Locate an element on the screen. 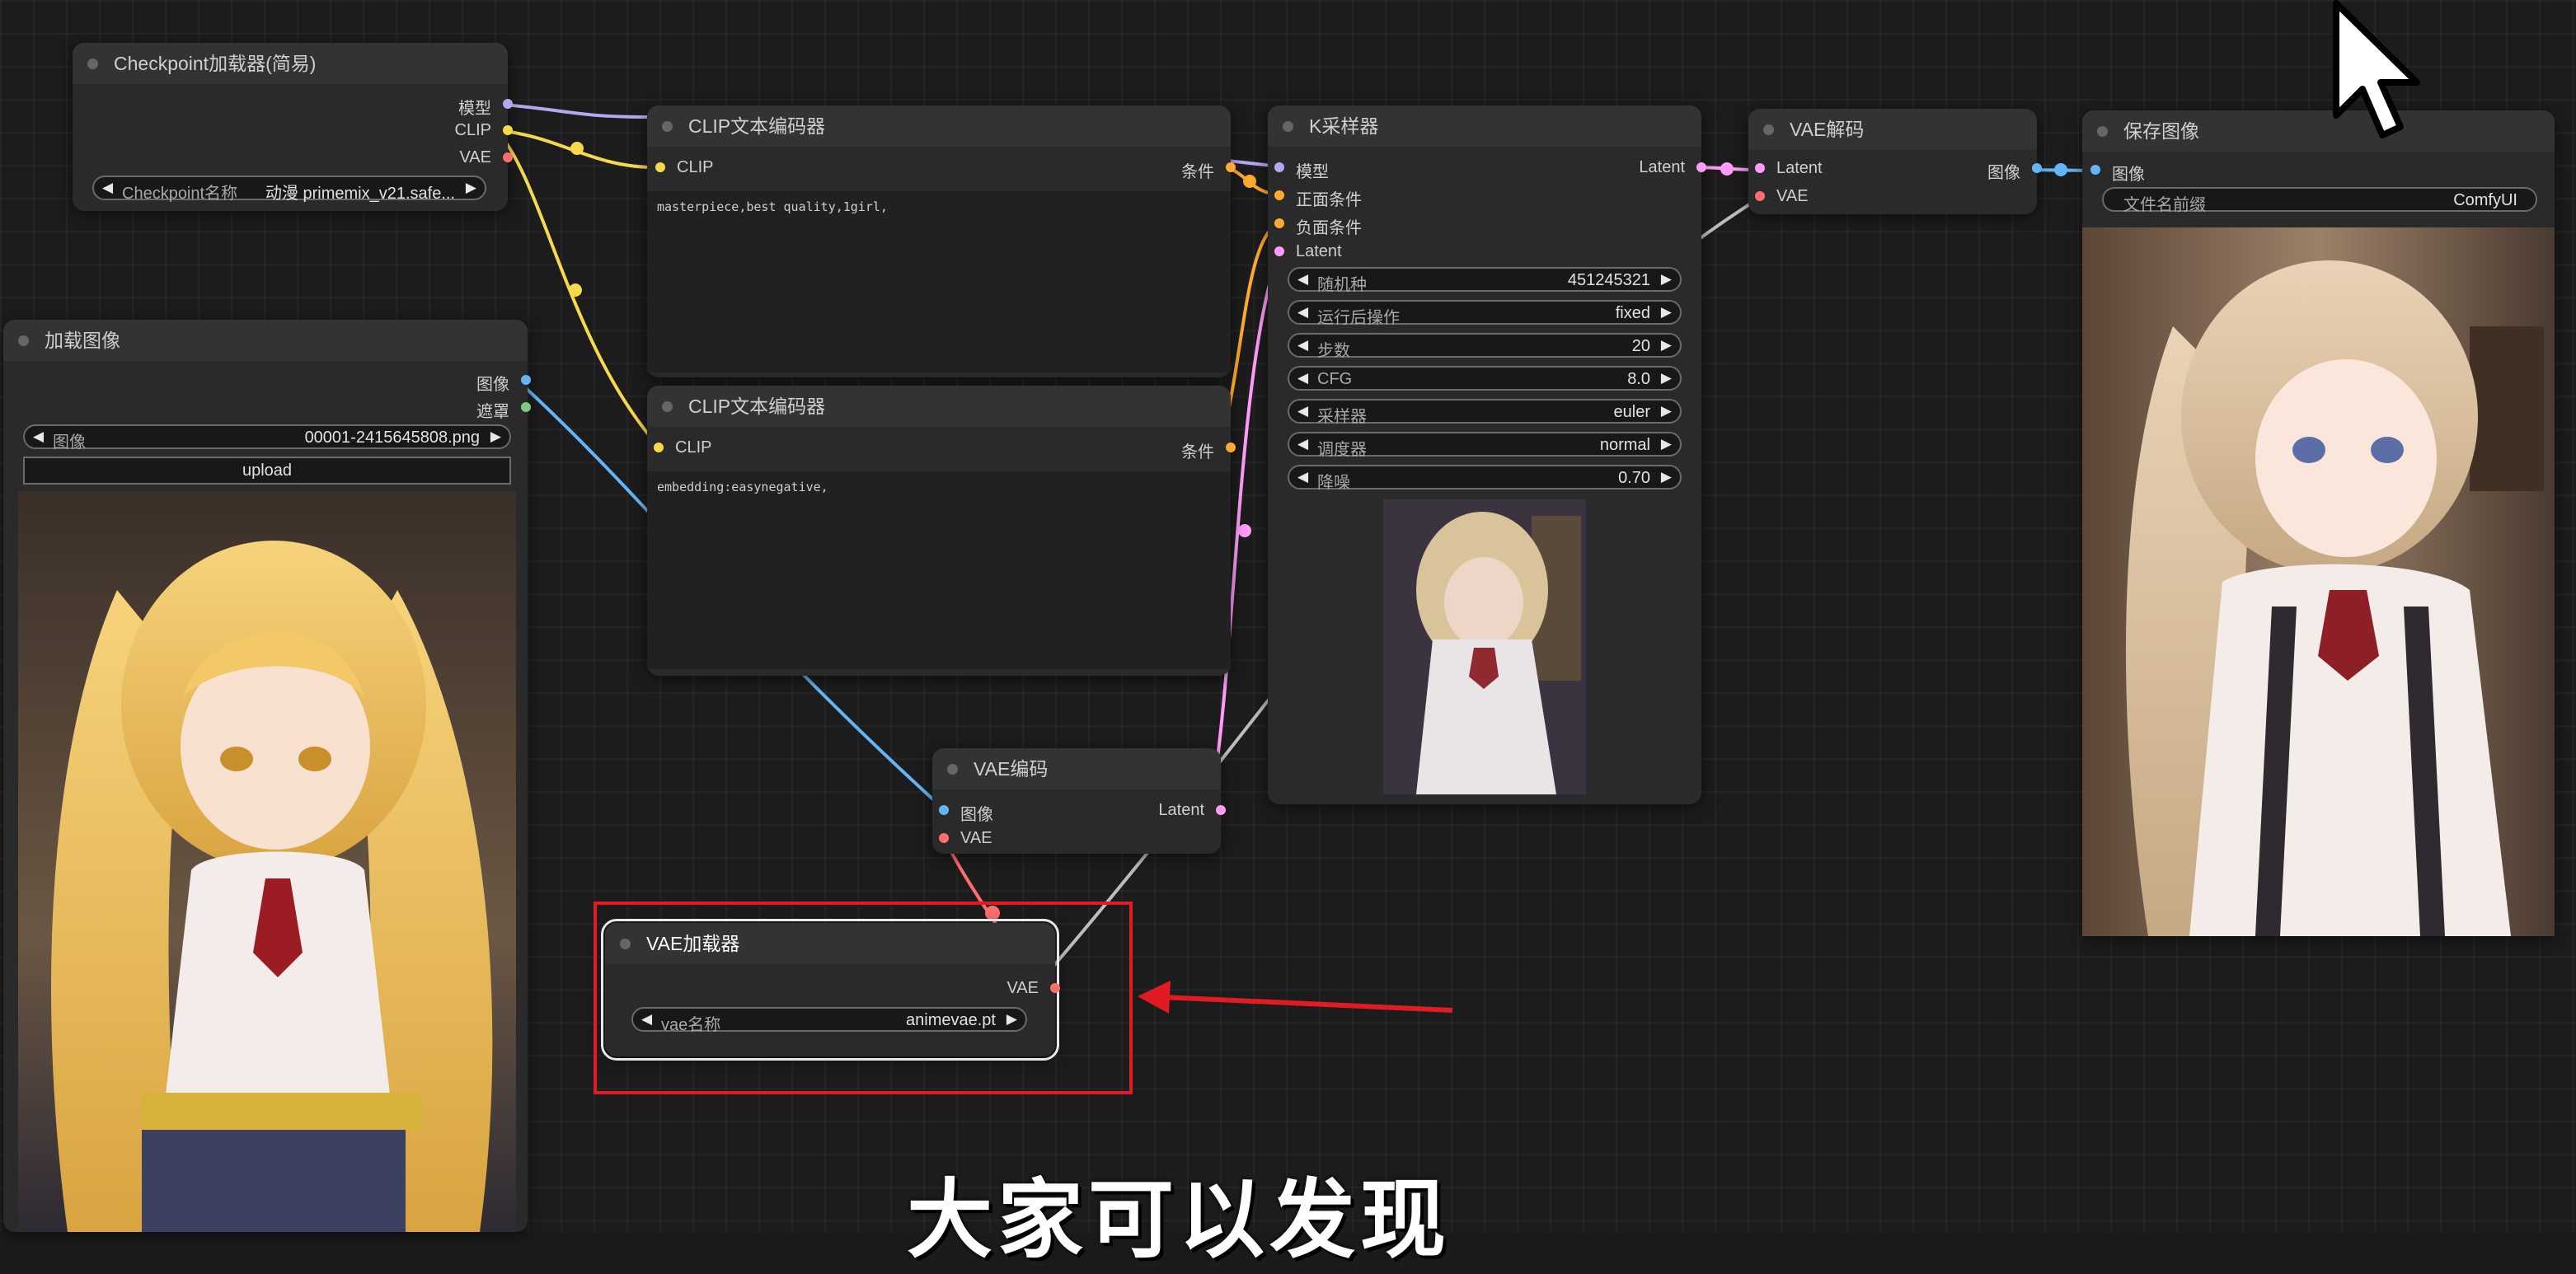  annotation-arrow is located at coordinates (1296, 997).